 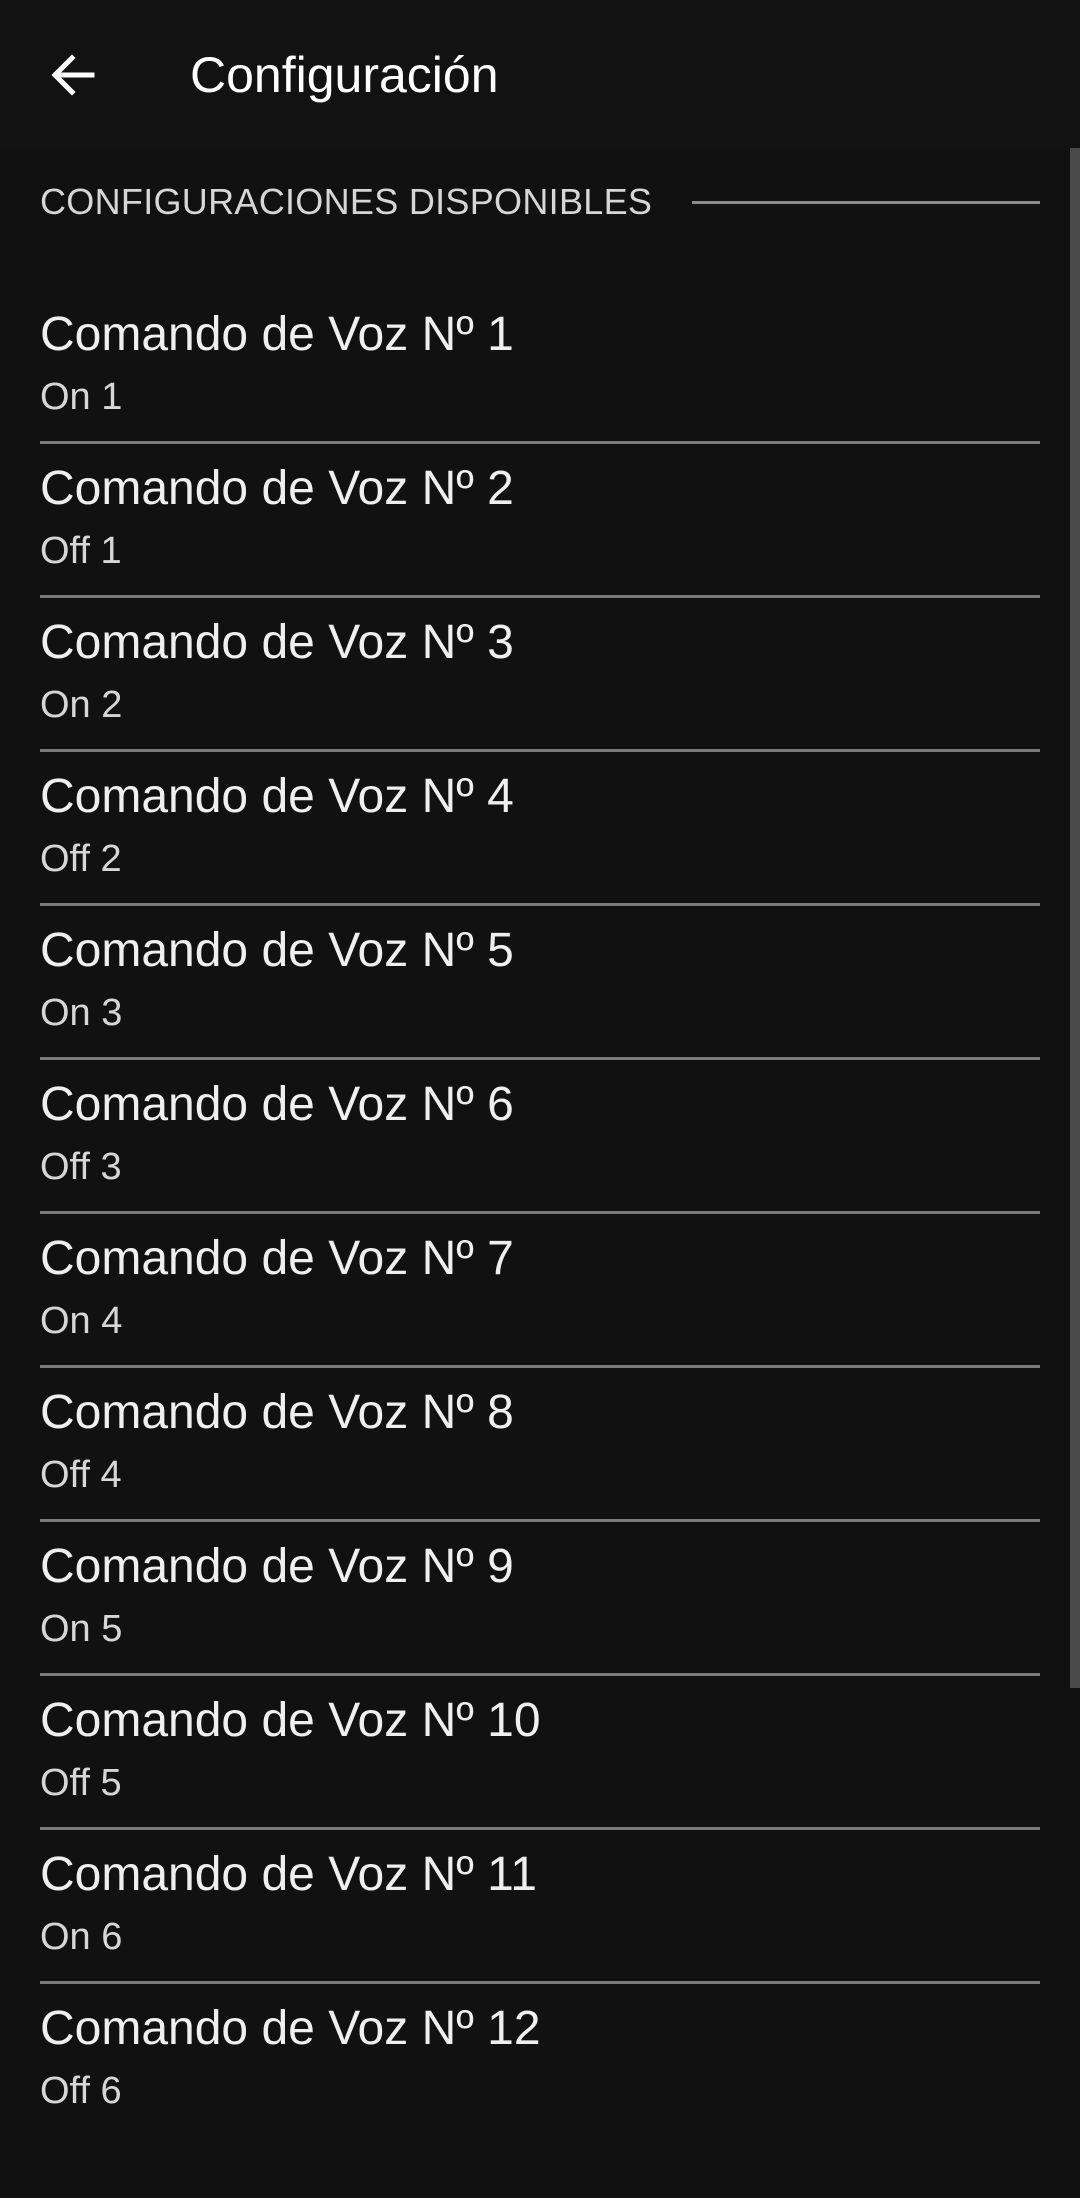 I want to click on item-title: Comando de Voz Nº 5, so click(x=277, y=950).